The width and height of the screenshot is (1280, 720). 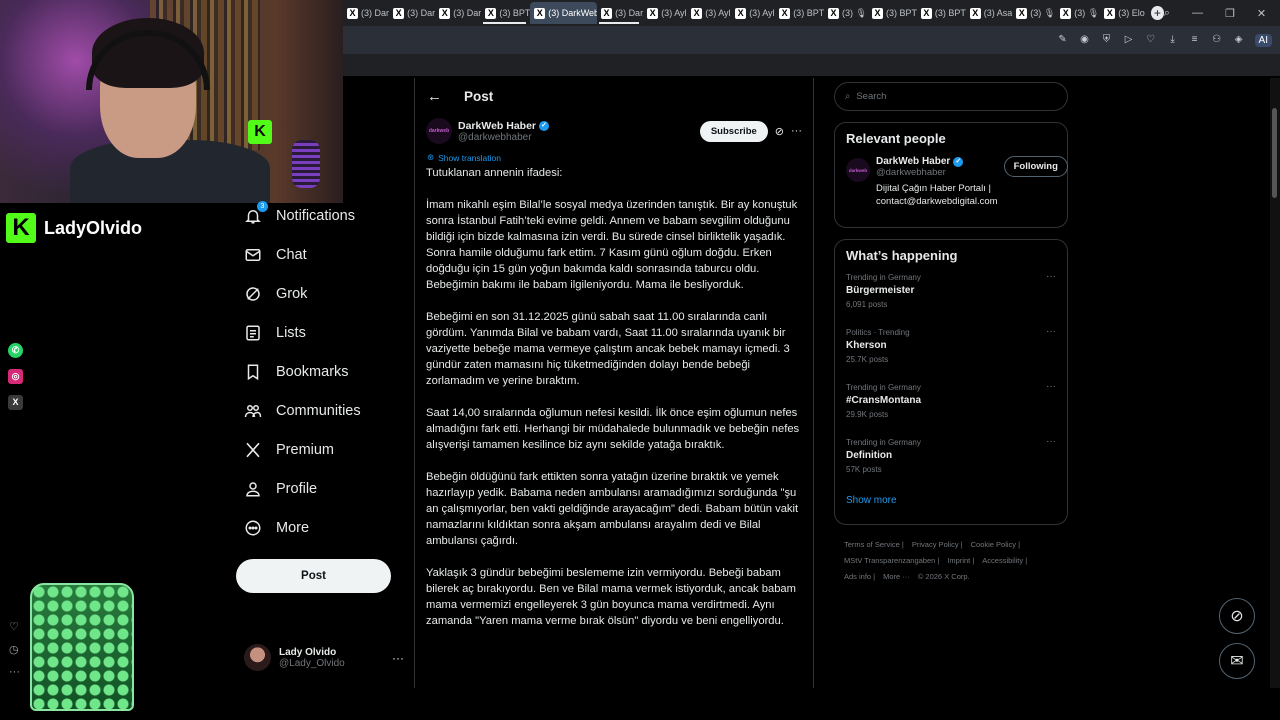 I want to click on author-name-row: DarkWeb Haber ✓, so click(x=504, y=126).